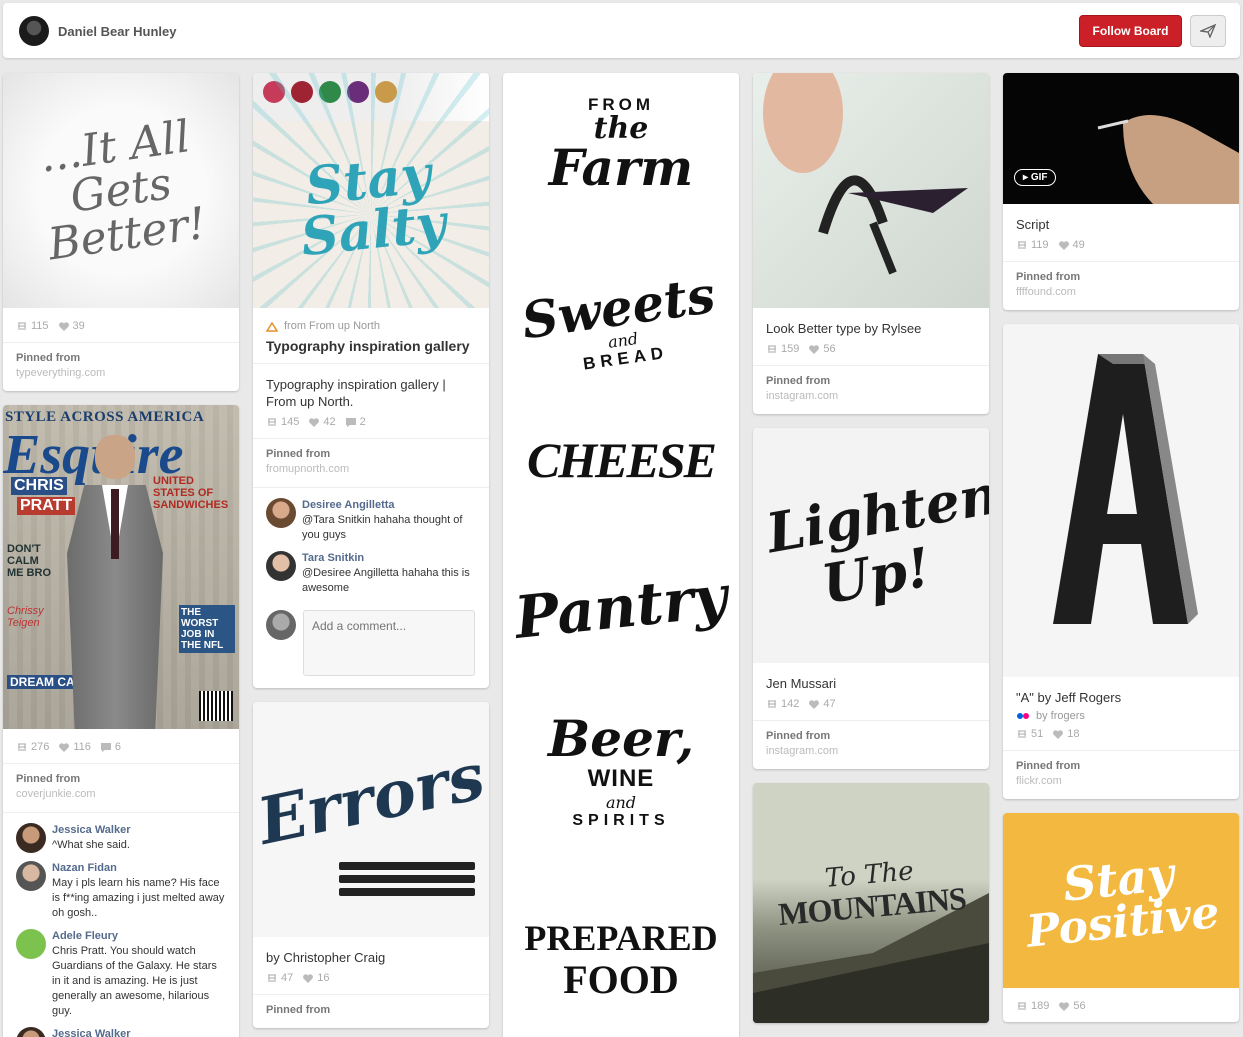 The height and width of the screenshot is (1037, 1243). What do you see at coordinates (371, 819) in the screenshot?
I see `pin-image: Errors` at bounding box center [371, 819].